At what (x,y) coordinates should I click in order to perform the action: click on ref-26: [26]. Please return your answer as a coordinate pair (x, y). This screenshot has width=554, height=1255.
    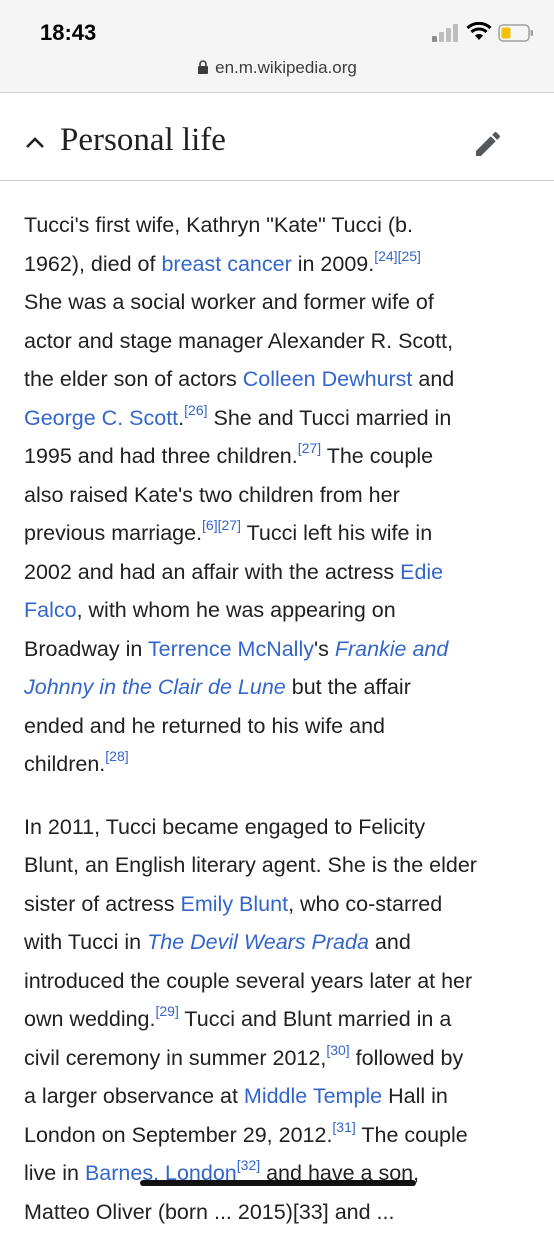
    Looking at the image, I should click on (195, 410).